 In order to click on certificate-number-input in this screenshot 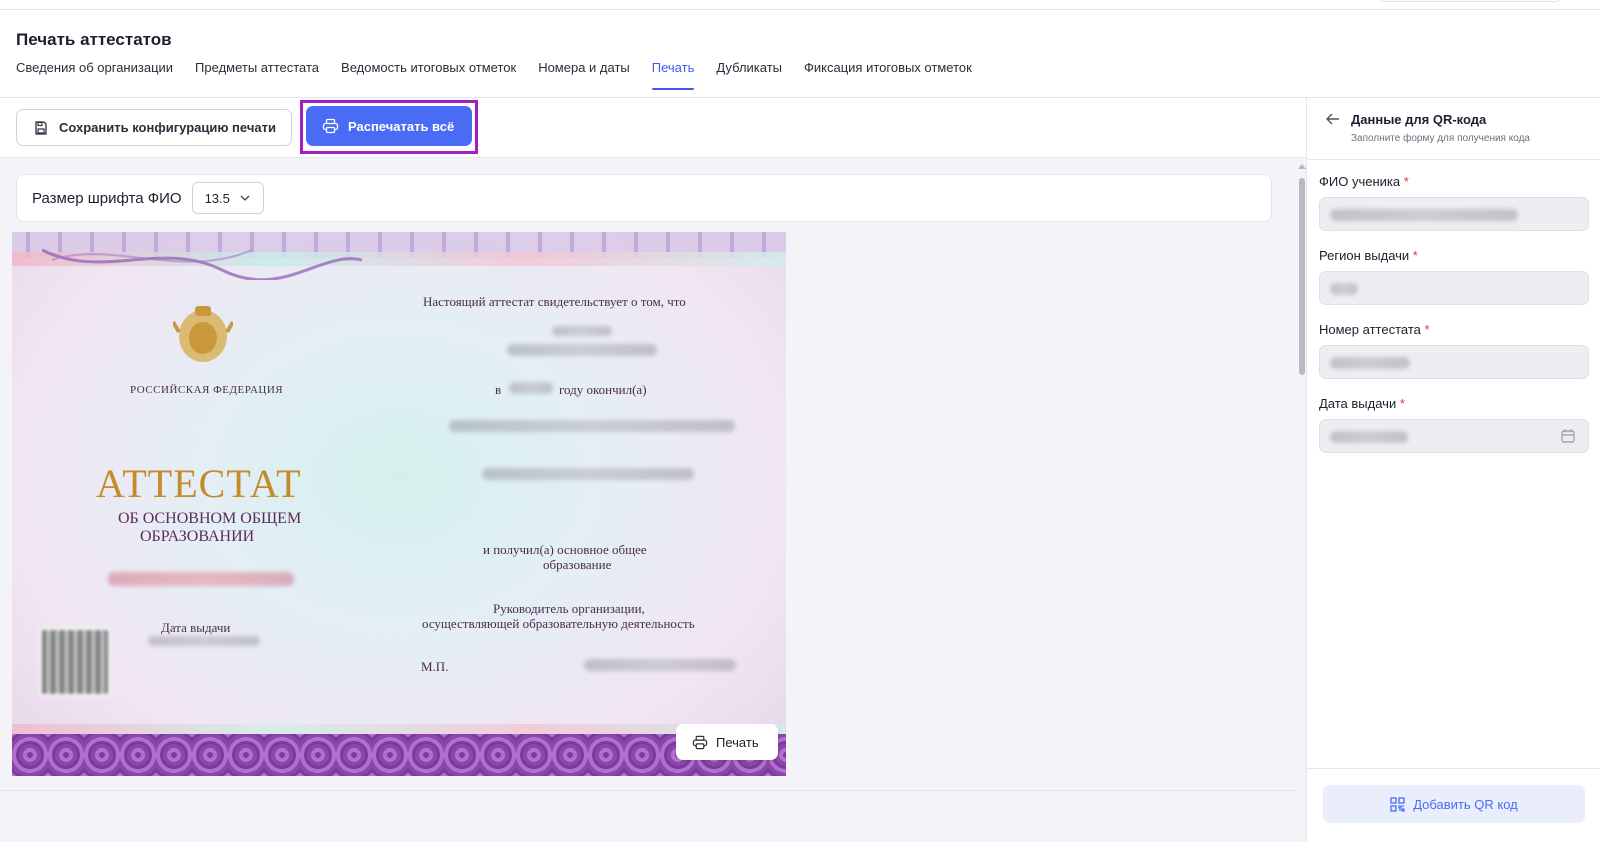, I will do `click(1454, 362)`.